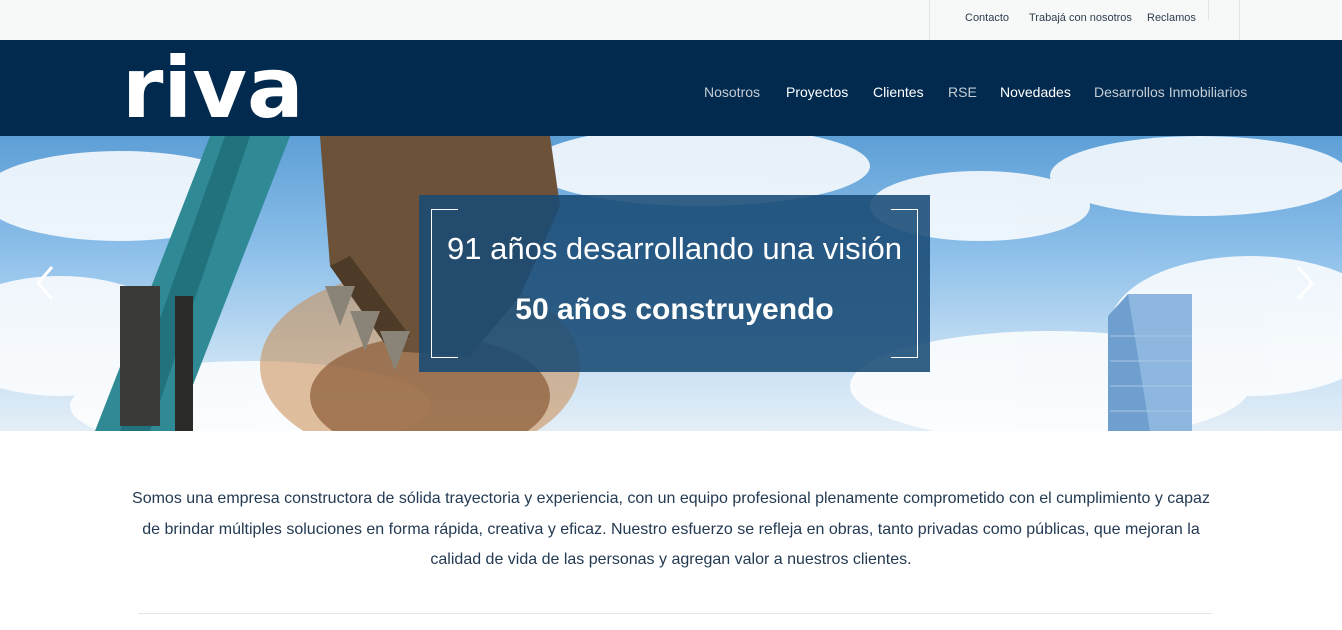  Describe the element at coordinates (675, 613) in the screenshot. I see `section-divider` at that location.